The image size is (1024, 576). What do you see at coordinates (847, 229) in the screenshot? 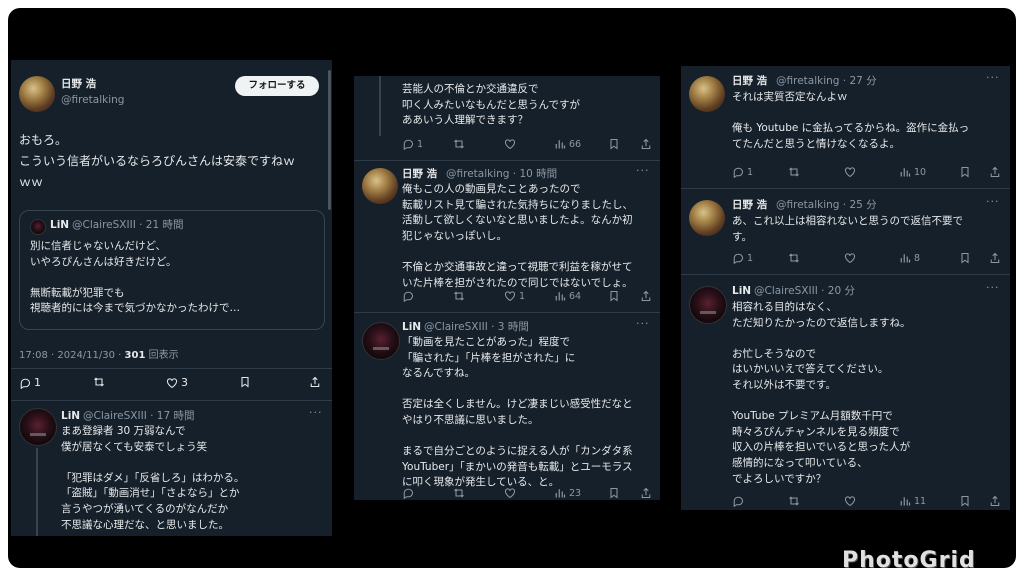
I see `tweet-text: あ、これ以上は相容れないと思うので返信不要で す。` at bounding box center [847, 229].